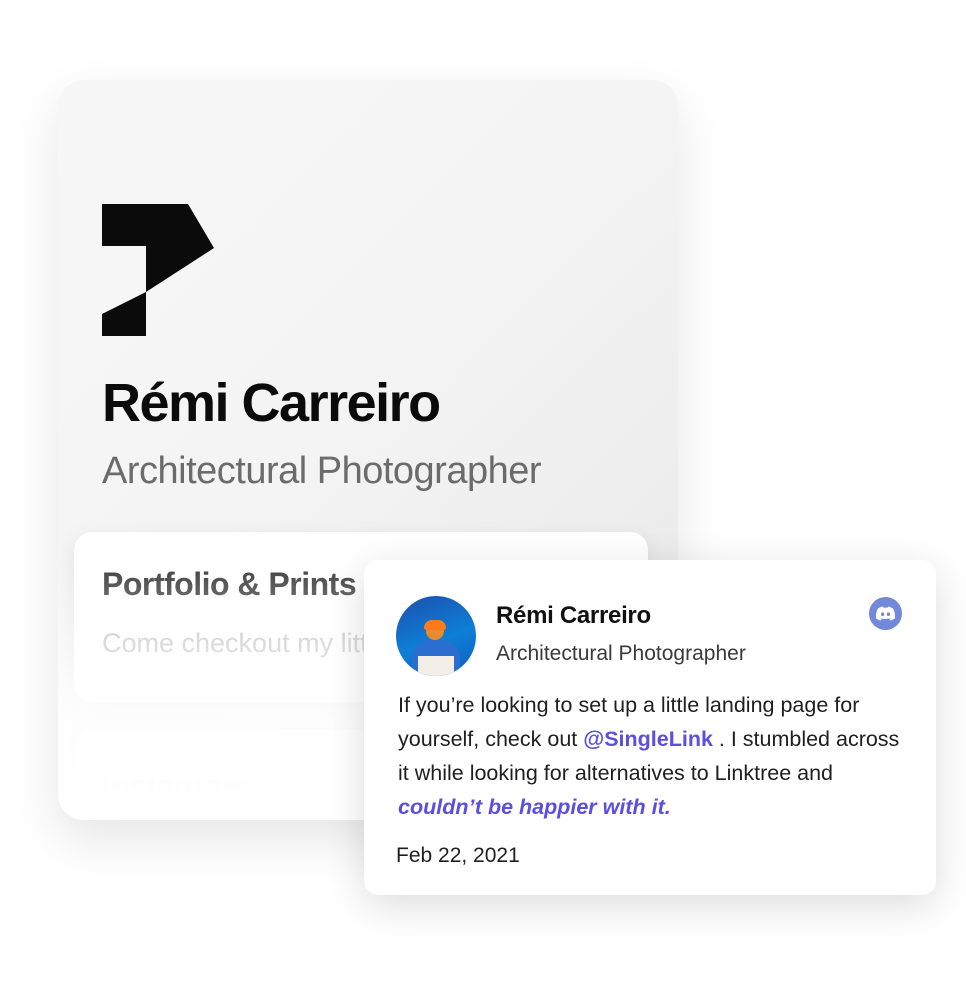 The height and width of the screenshot is (1000, 966). I want to click on link-title: Instagram, so click(176, 786).